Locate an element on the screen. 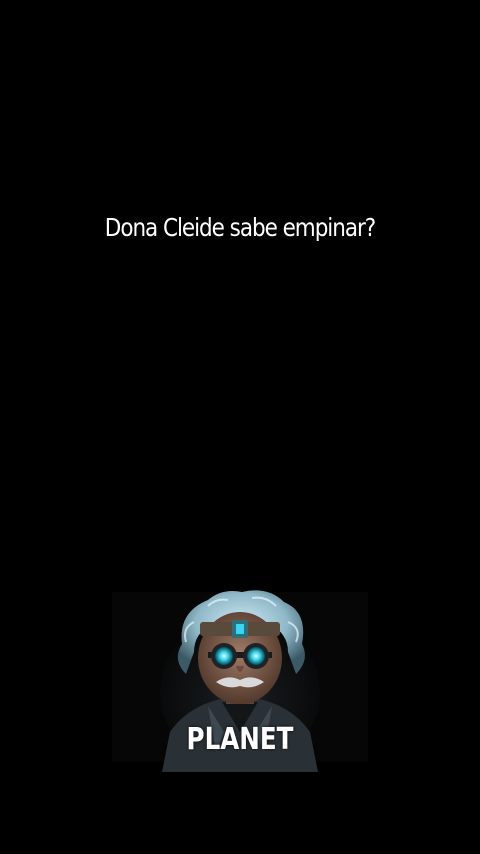 The image size is (480, 854). brand-name: PLANET is located at coordinates (240, 739).